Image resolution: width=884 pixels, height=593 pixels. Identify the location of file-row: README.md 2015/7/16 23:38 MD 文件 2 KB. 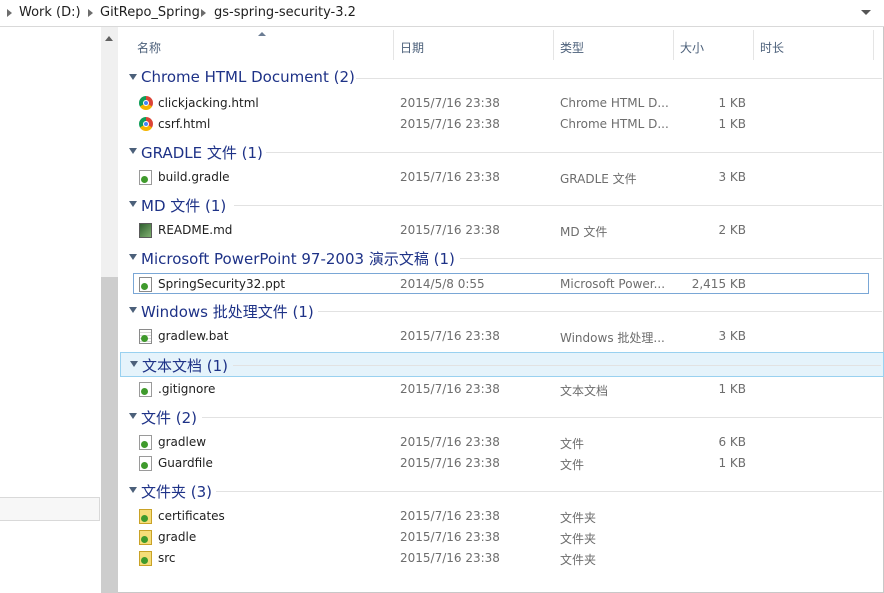
(502, 230).